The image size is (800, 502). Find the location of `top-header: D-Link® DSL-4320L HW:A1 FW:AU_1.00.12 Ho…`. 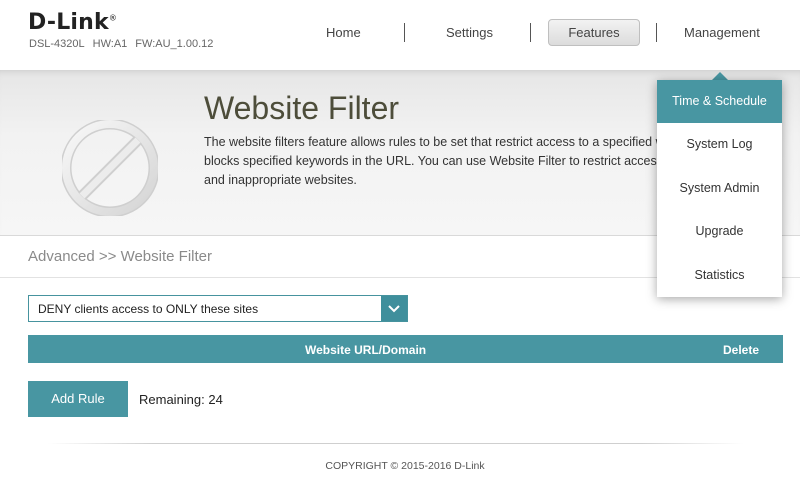

top-header: D-Link® DSL-4320L HW:A1 FW:AU_1.00.12 Ho… is located at coordinates (400, 35).